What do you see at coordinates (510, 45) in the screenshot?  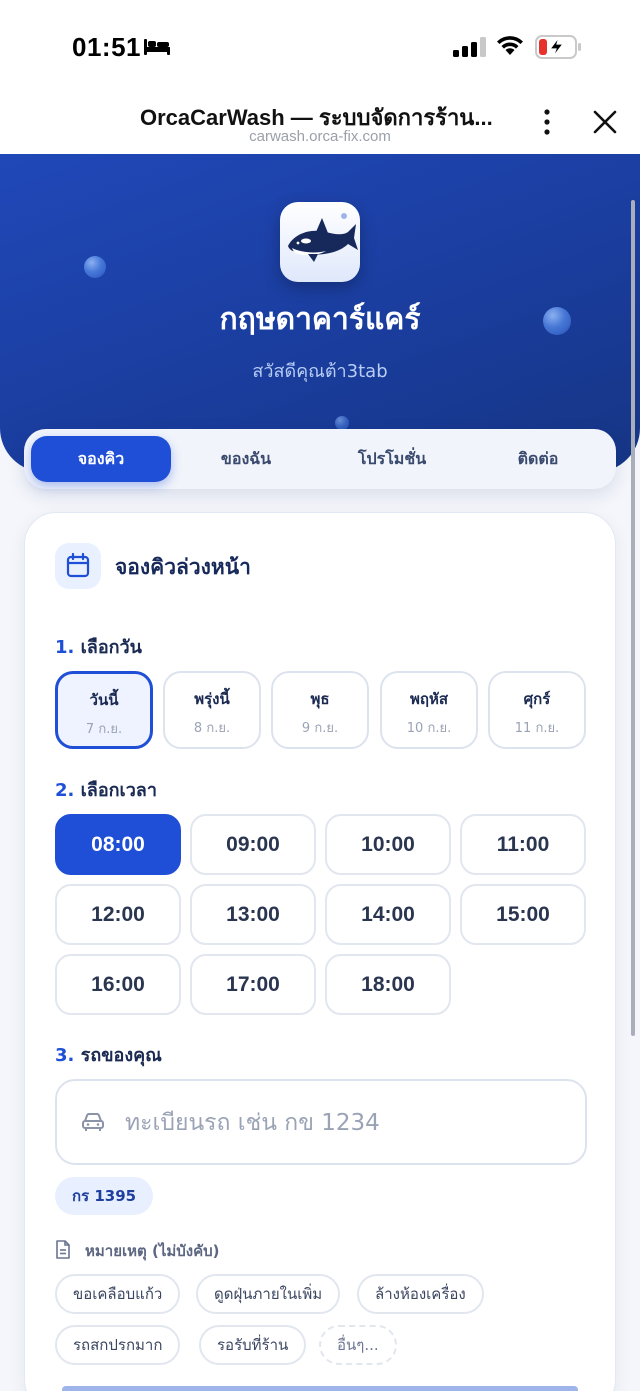 I see `wifi-icon` at bounding box center [510, 45].